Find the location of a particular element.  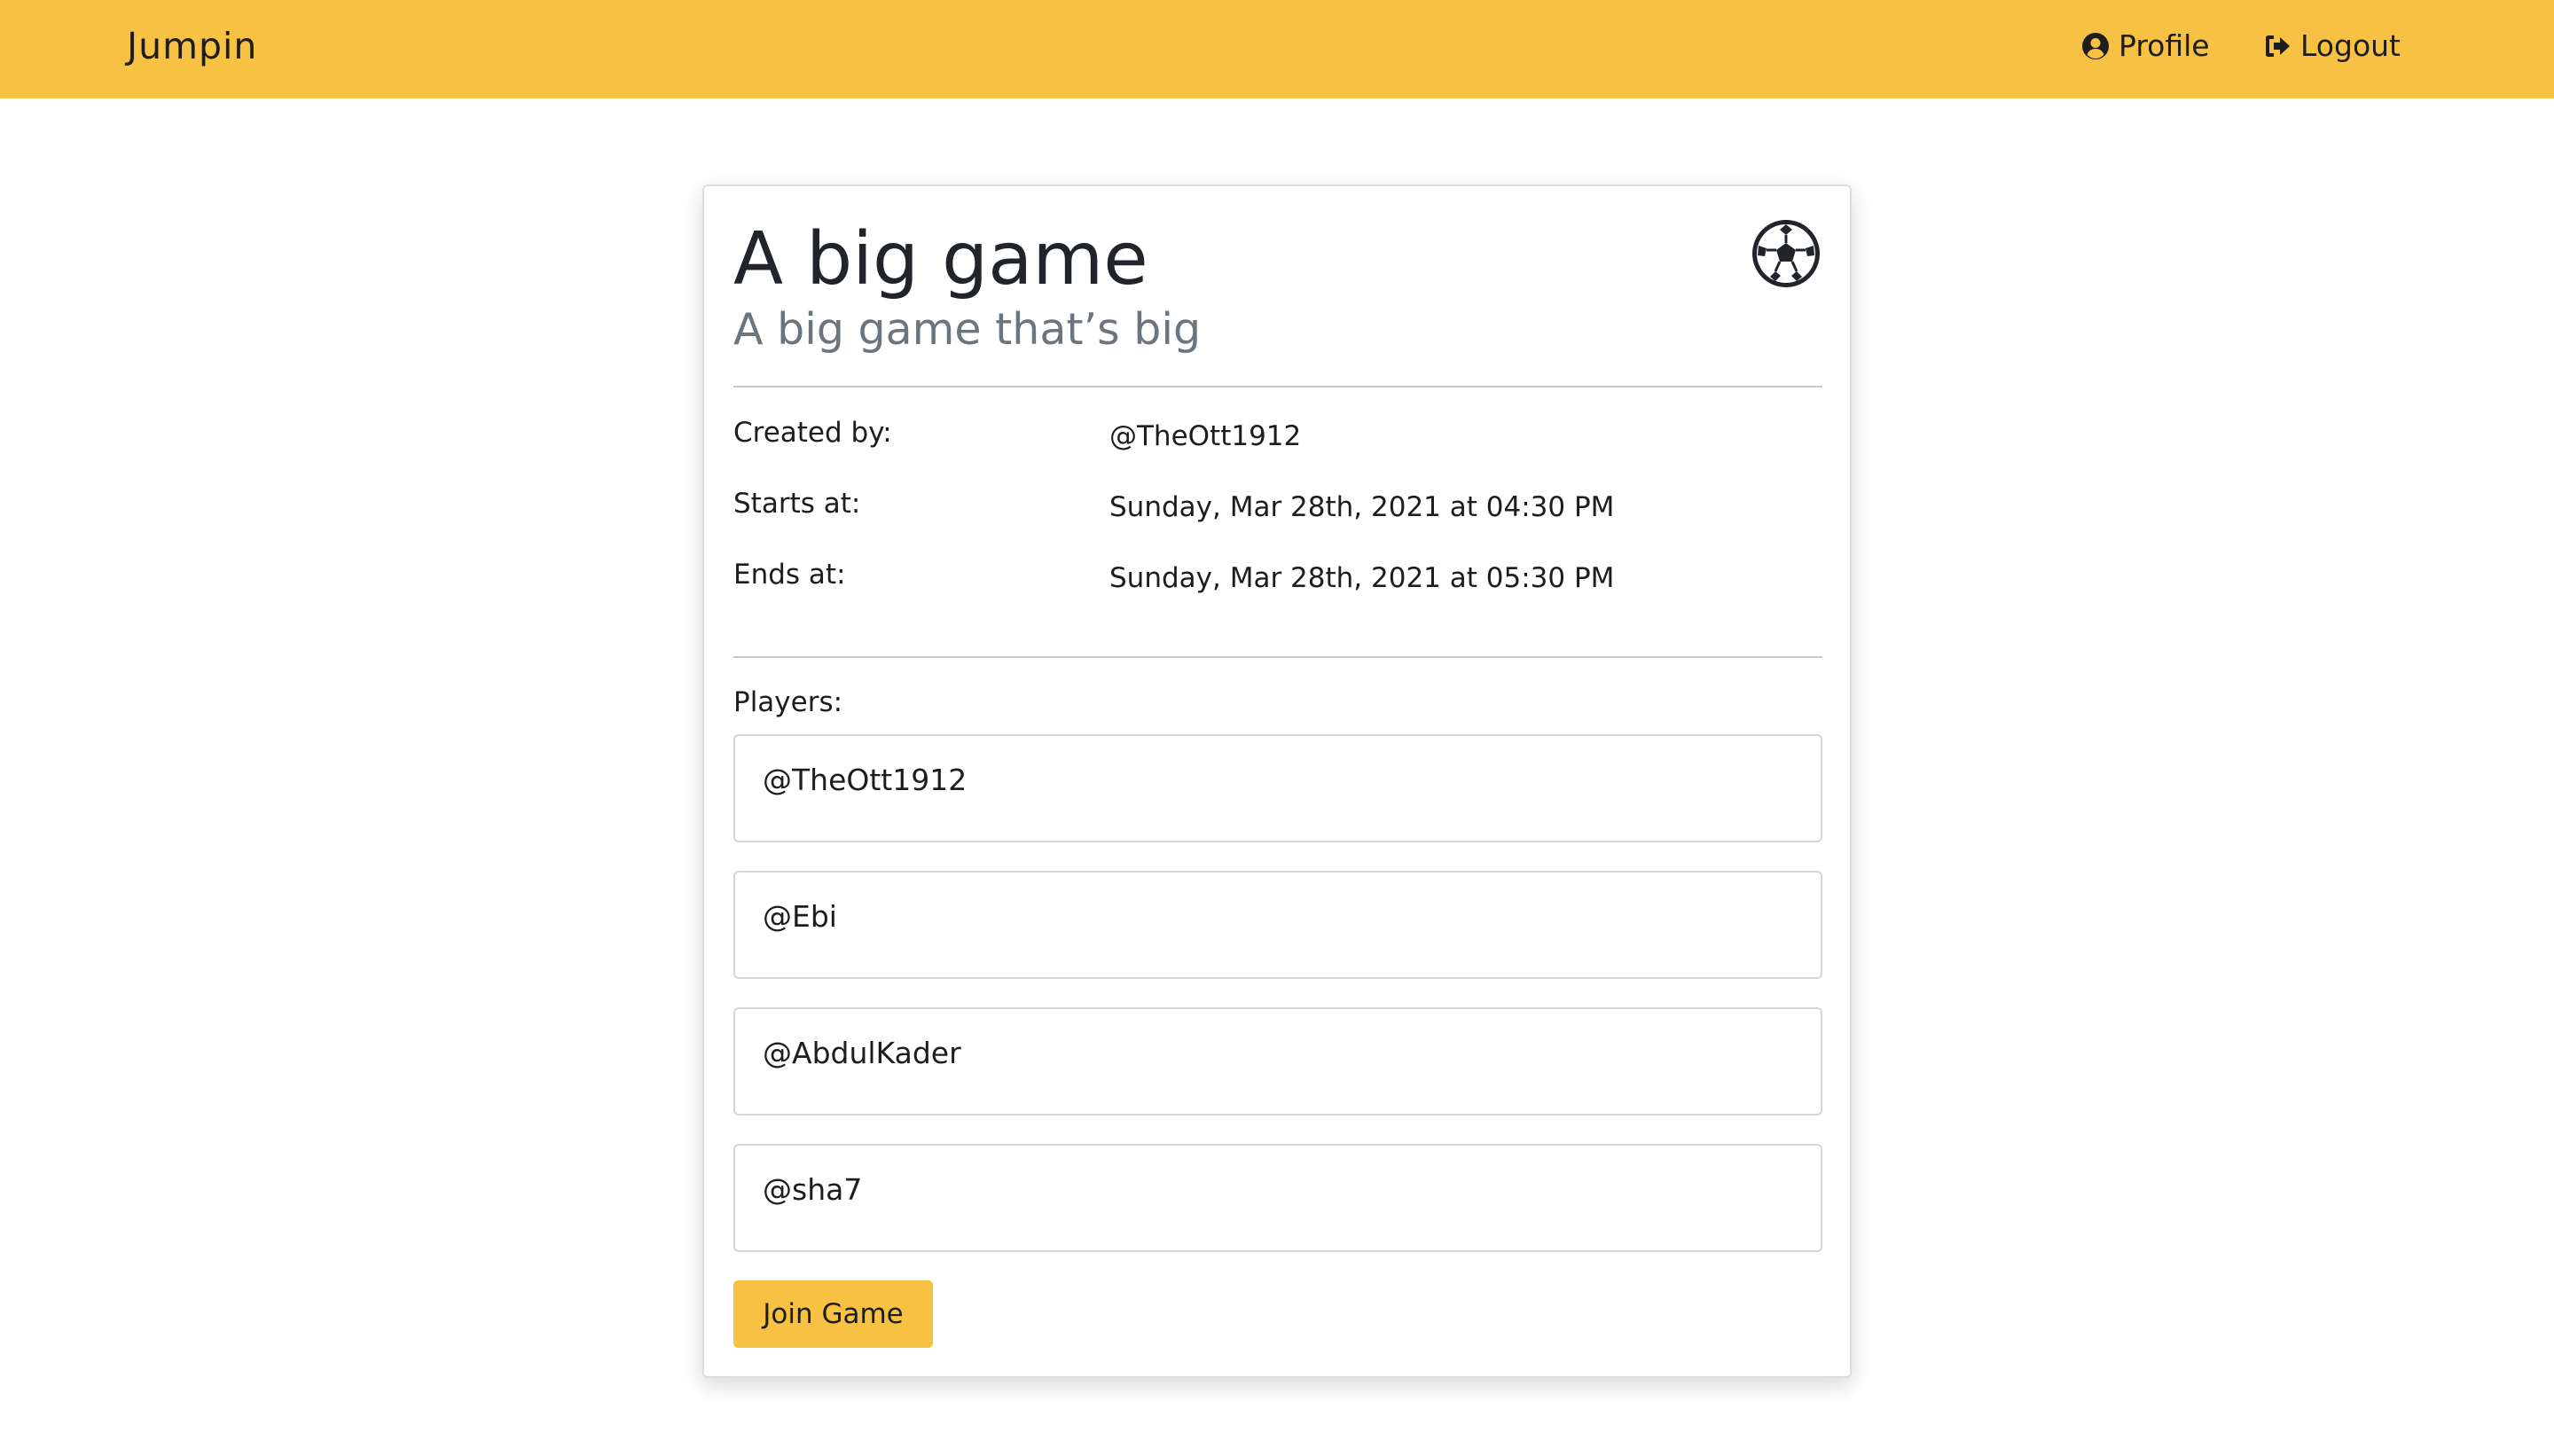

logout-label: Logout is located at coordinates (2350, 45).